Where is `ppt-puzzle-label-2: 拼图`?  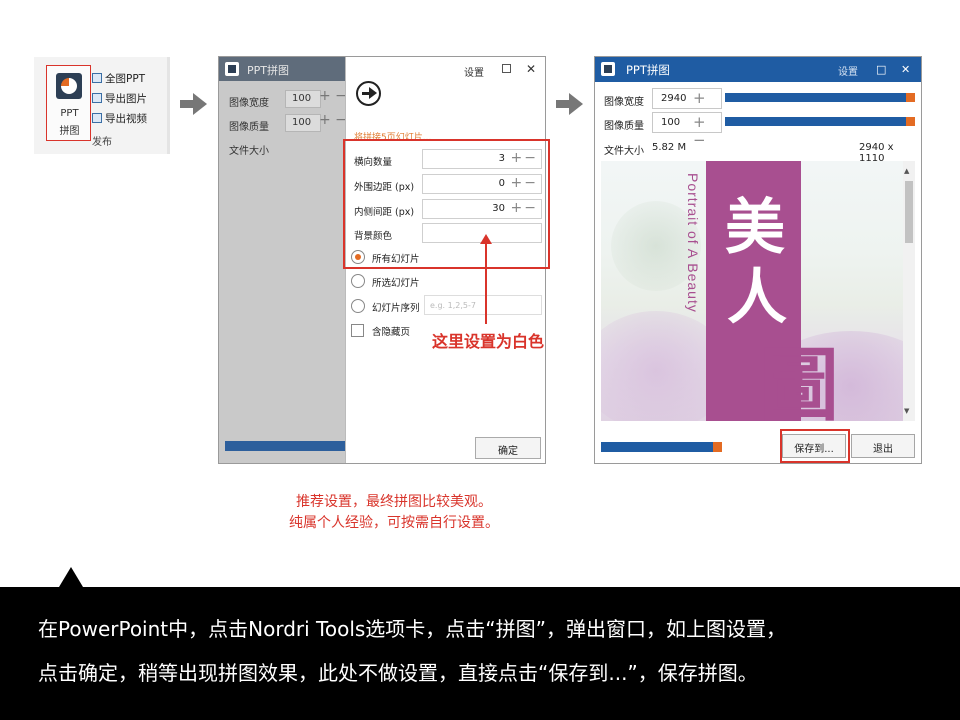 ppt-puzzle-label-2: 拼图 is located at coordinates (69, 131).